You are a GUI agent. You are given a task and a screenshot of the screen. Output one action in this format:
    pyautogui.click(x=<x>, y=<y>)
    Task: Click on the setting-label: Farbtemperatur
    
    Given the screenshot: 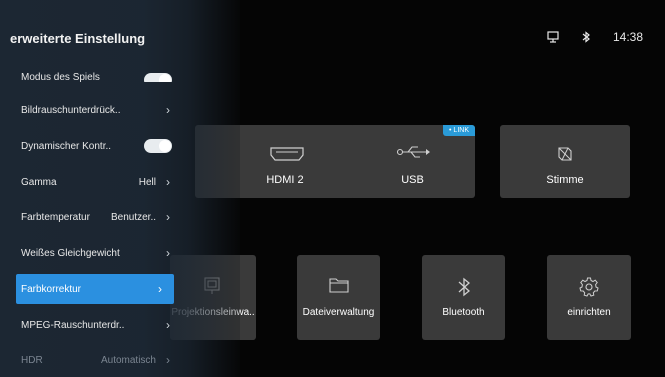 What is the action you would take?
    pyautogui.click(x=55, y=217)
    